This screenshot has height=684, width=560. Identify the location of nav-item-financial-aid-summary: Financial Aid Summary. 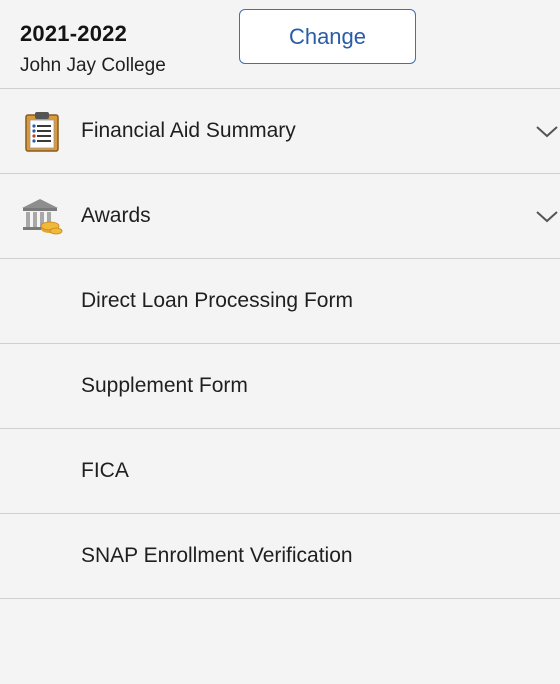
(280, 131).